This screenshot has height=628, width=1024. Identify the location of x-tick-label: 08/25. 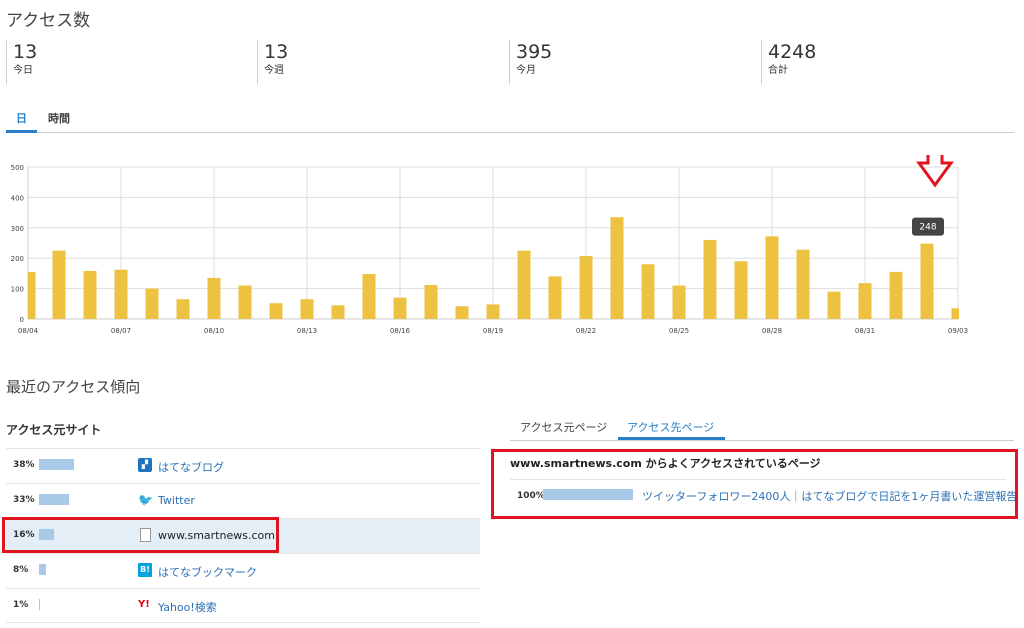
(679, 331).